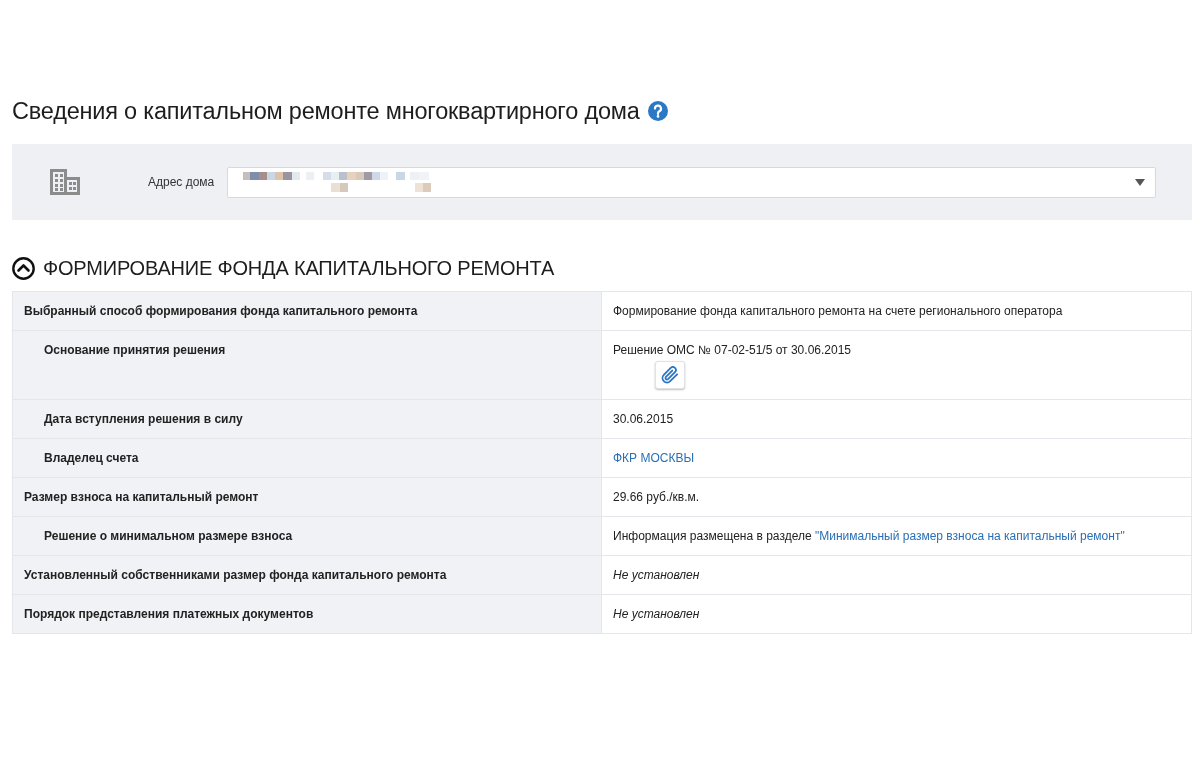  I want to click on address-label: Адрес дома, so click(181, 182).